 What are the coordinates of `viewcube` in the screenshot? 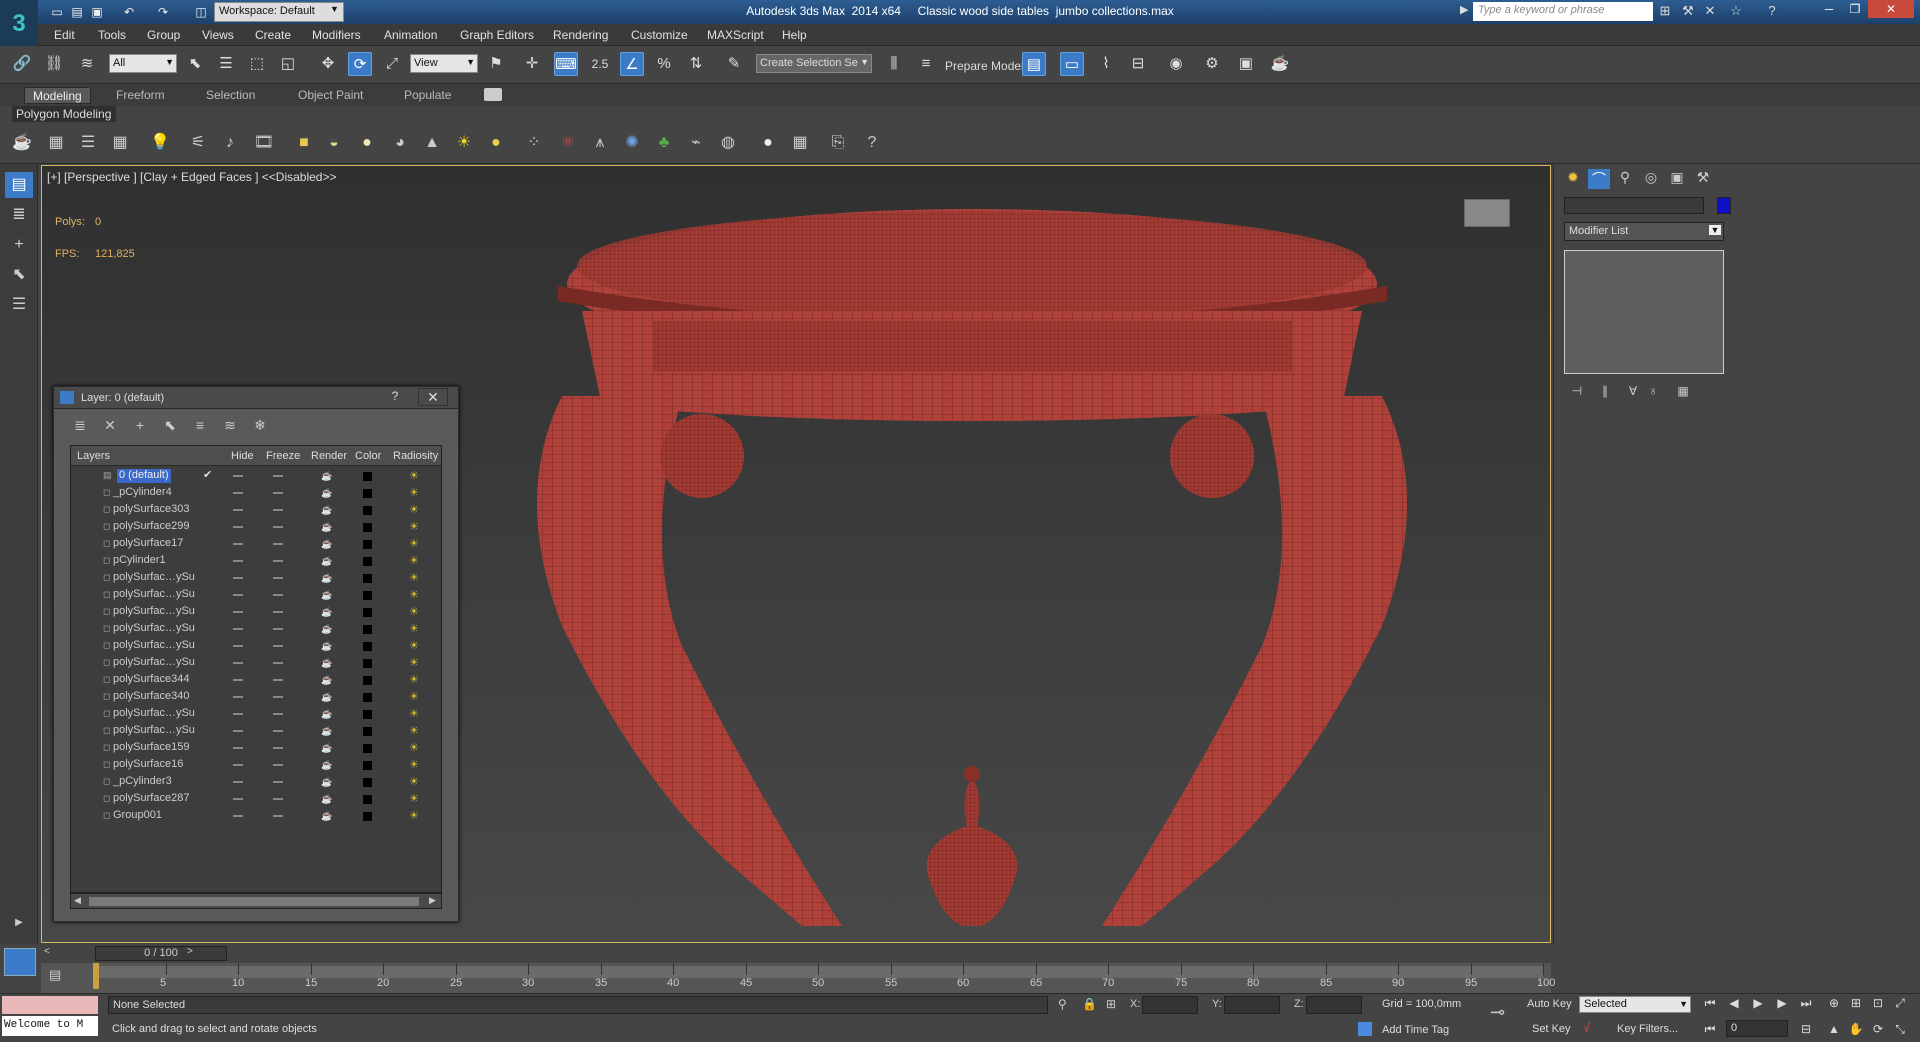 It's located at (1487, 213).